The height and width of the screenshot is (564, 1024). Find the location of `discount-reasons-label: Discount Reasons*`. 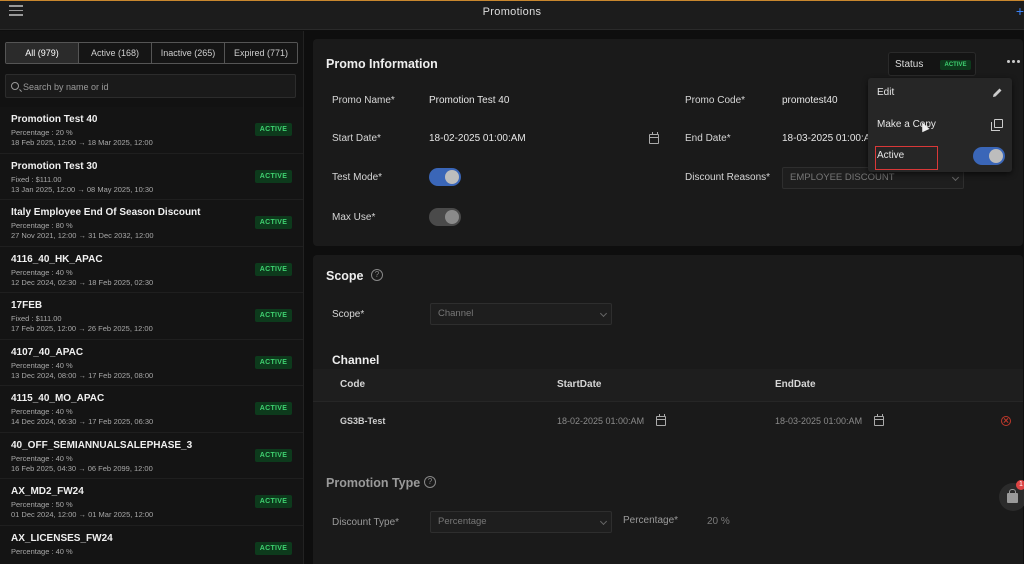

discount-reasons-label: Discount Reasons* is located at coordinates (728, 177).